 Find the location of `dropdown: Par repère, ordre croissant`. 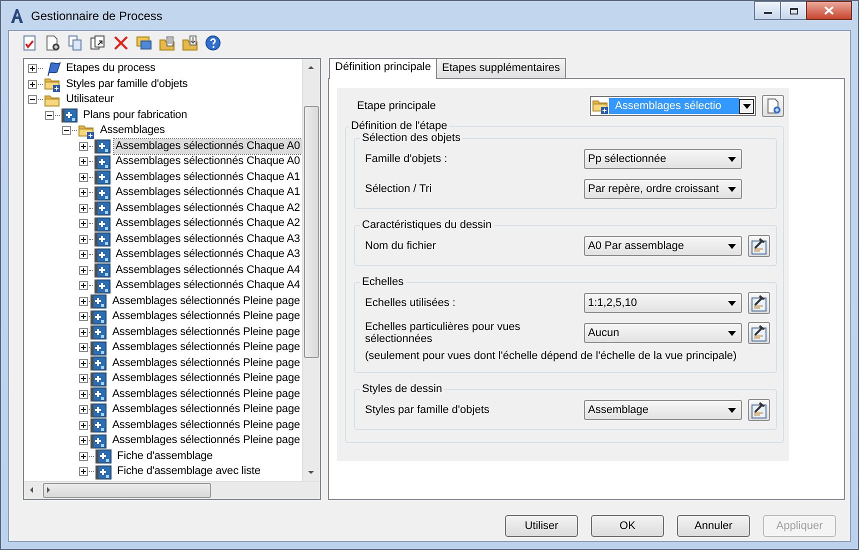

dropdown: Par repère, ordre croissant is located at coordinates (663, 189).